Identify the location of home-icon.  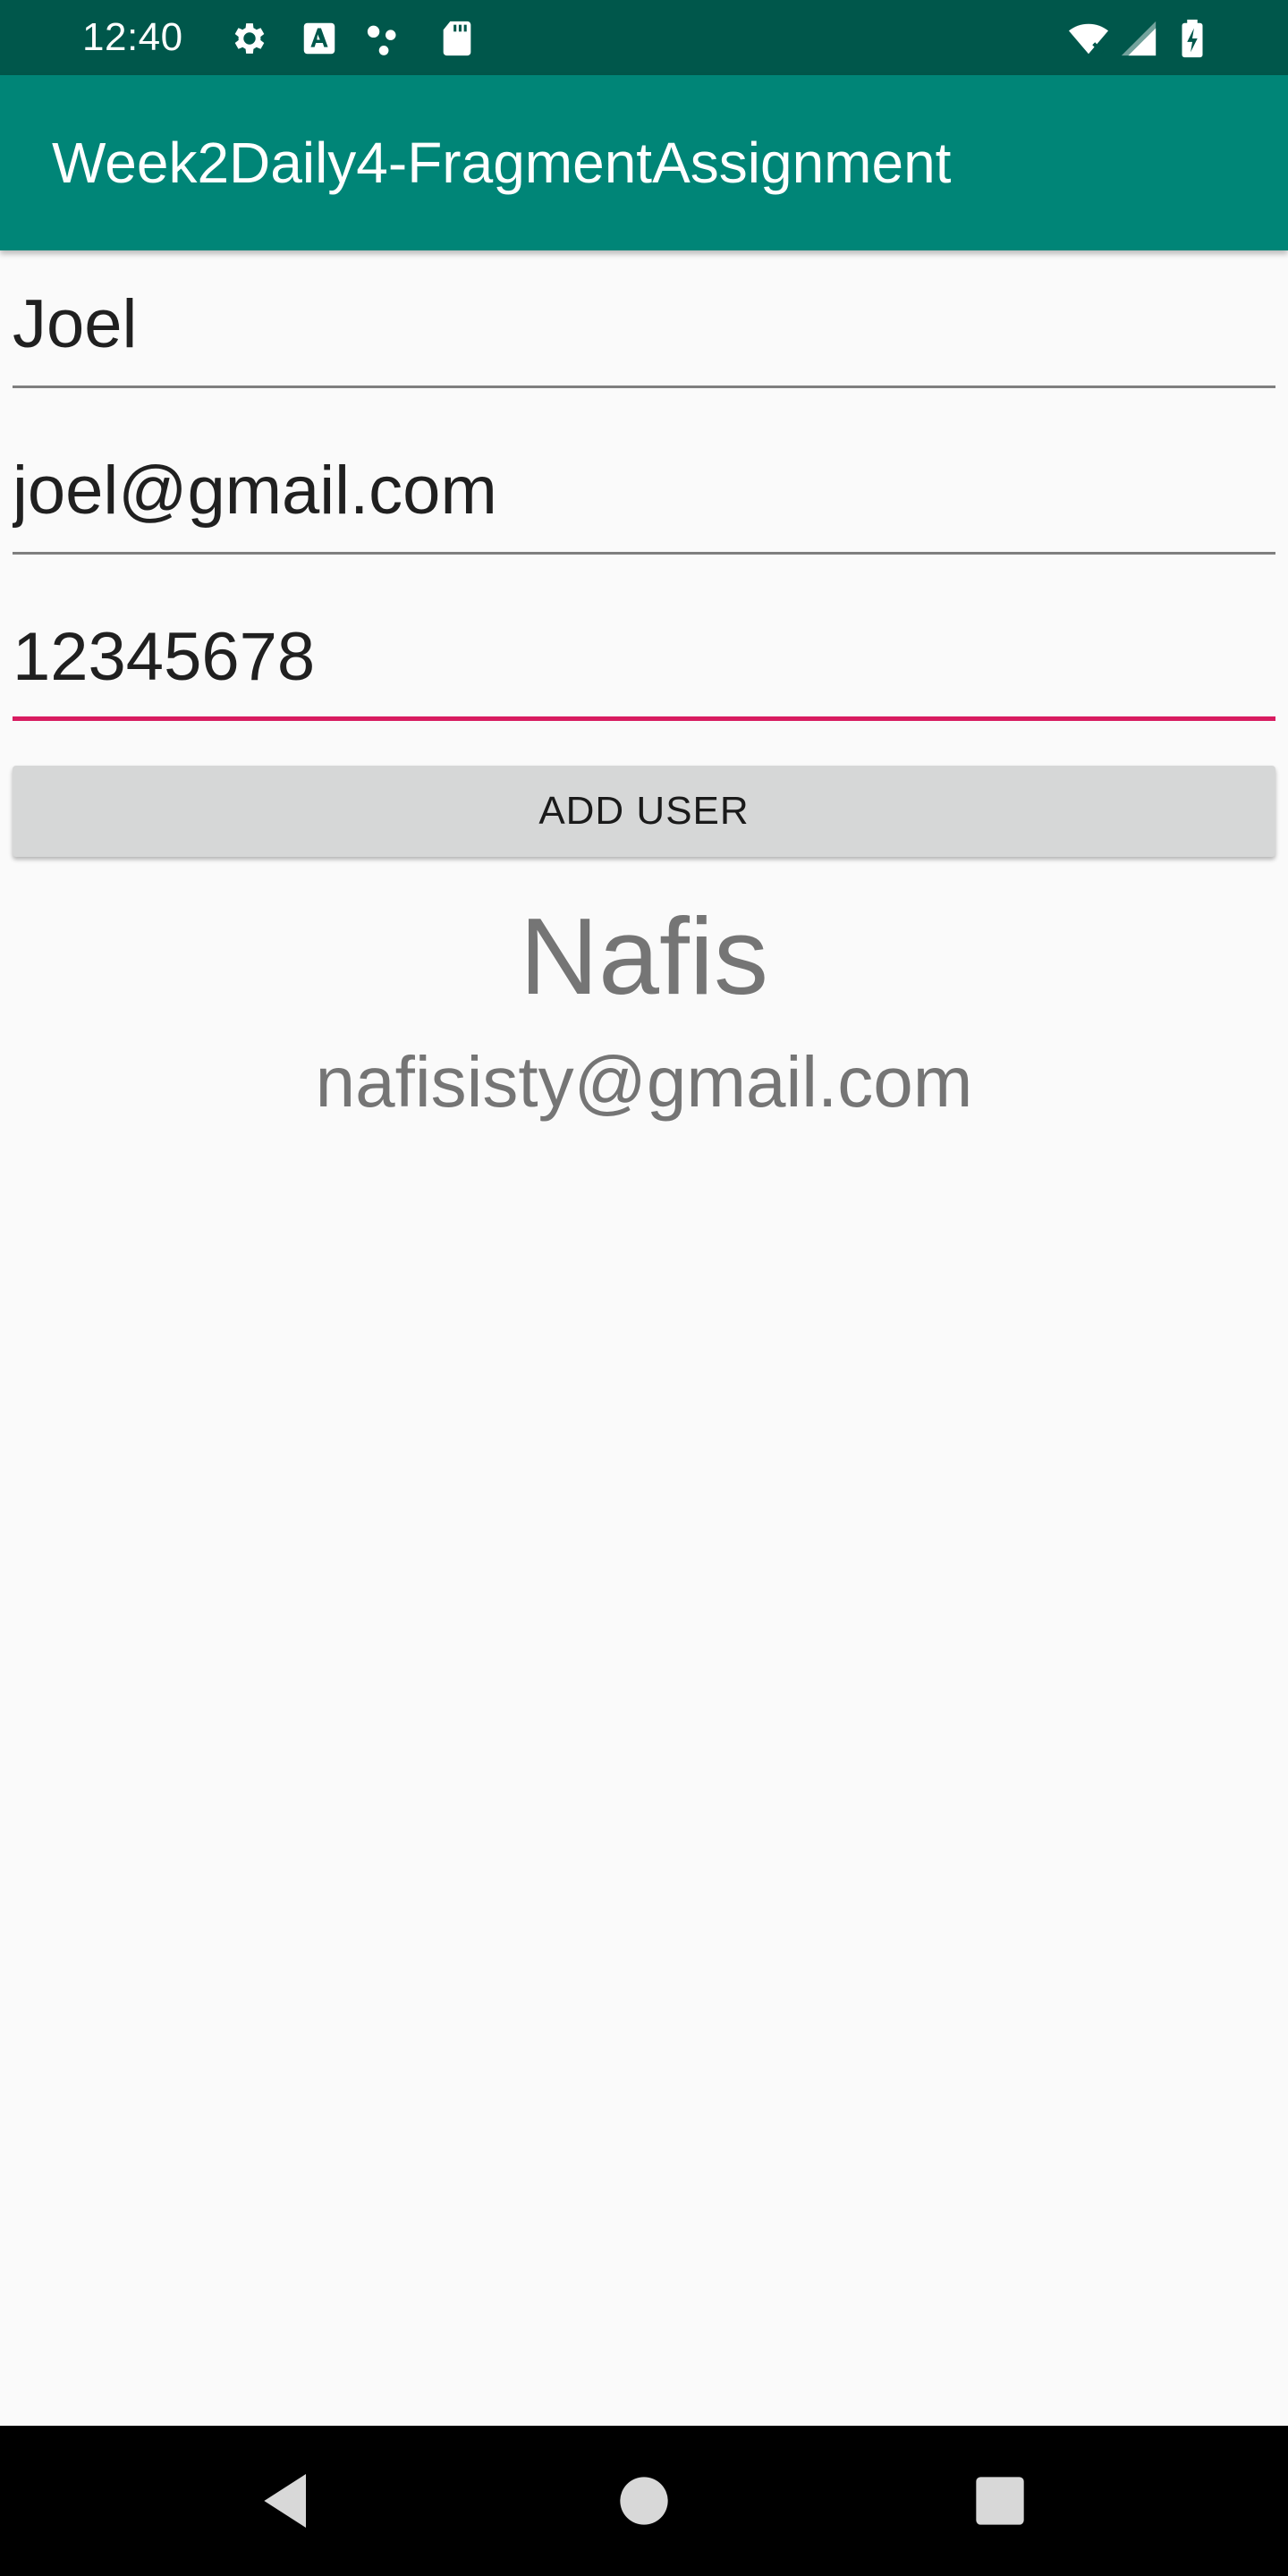
(644, 2501).